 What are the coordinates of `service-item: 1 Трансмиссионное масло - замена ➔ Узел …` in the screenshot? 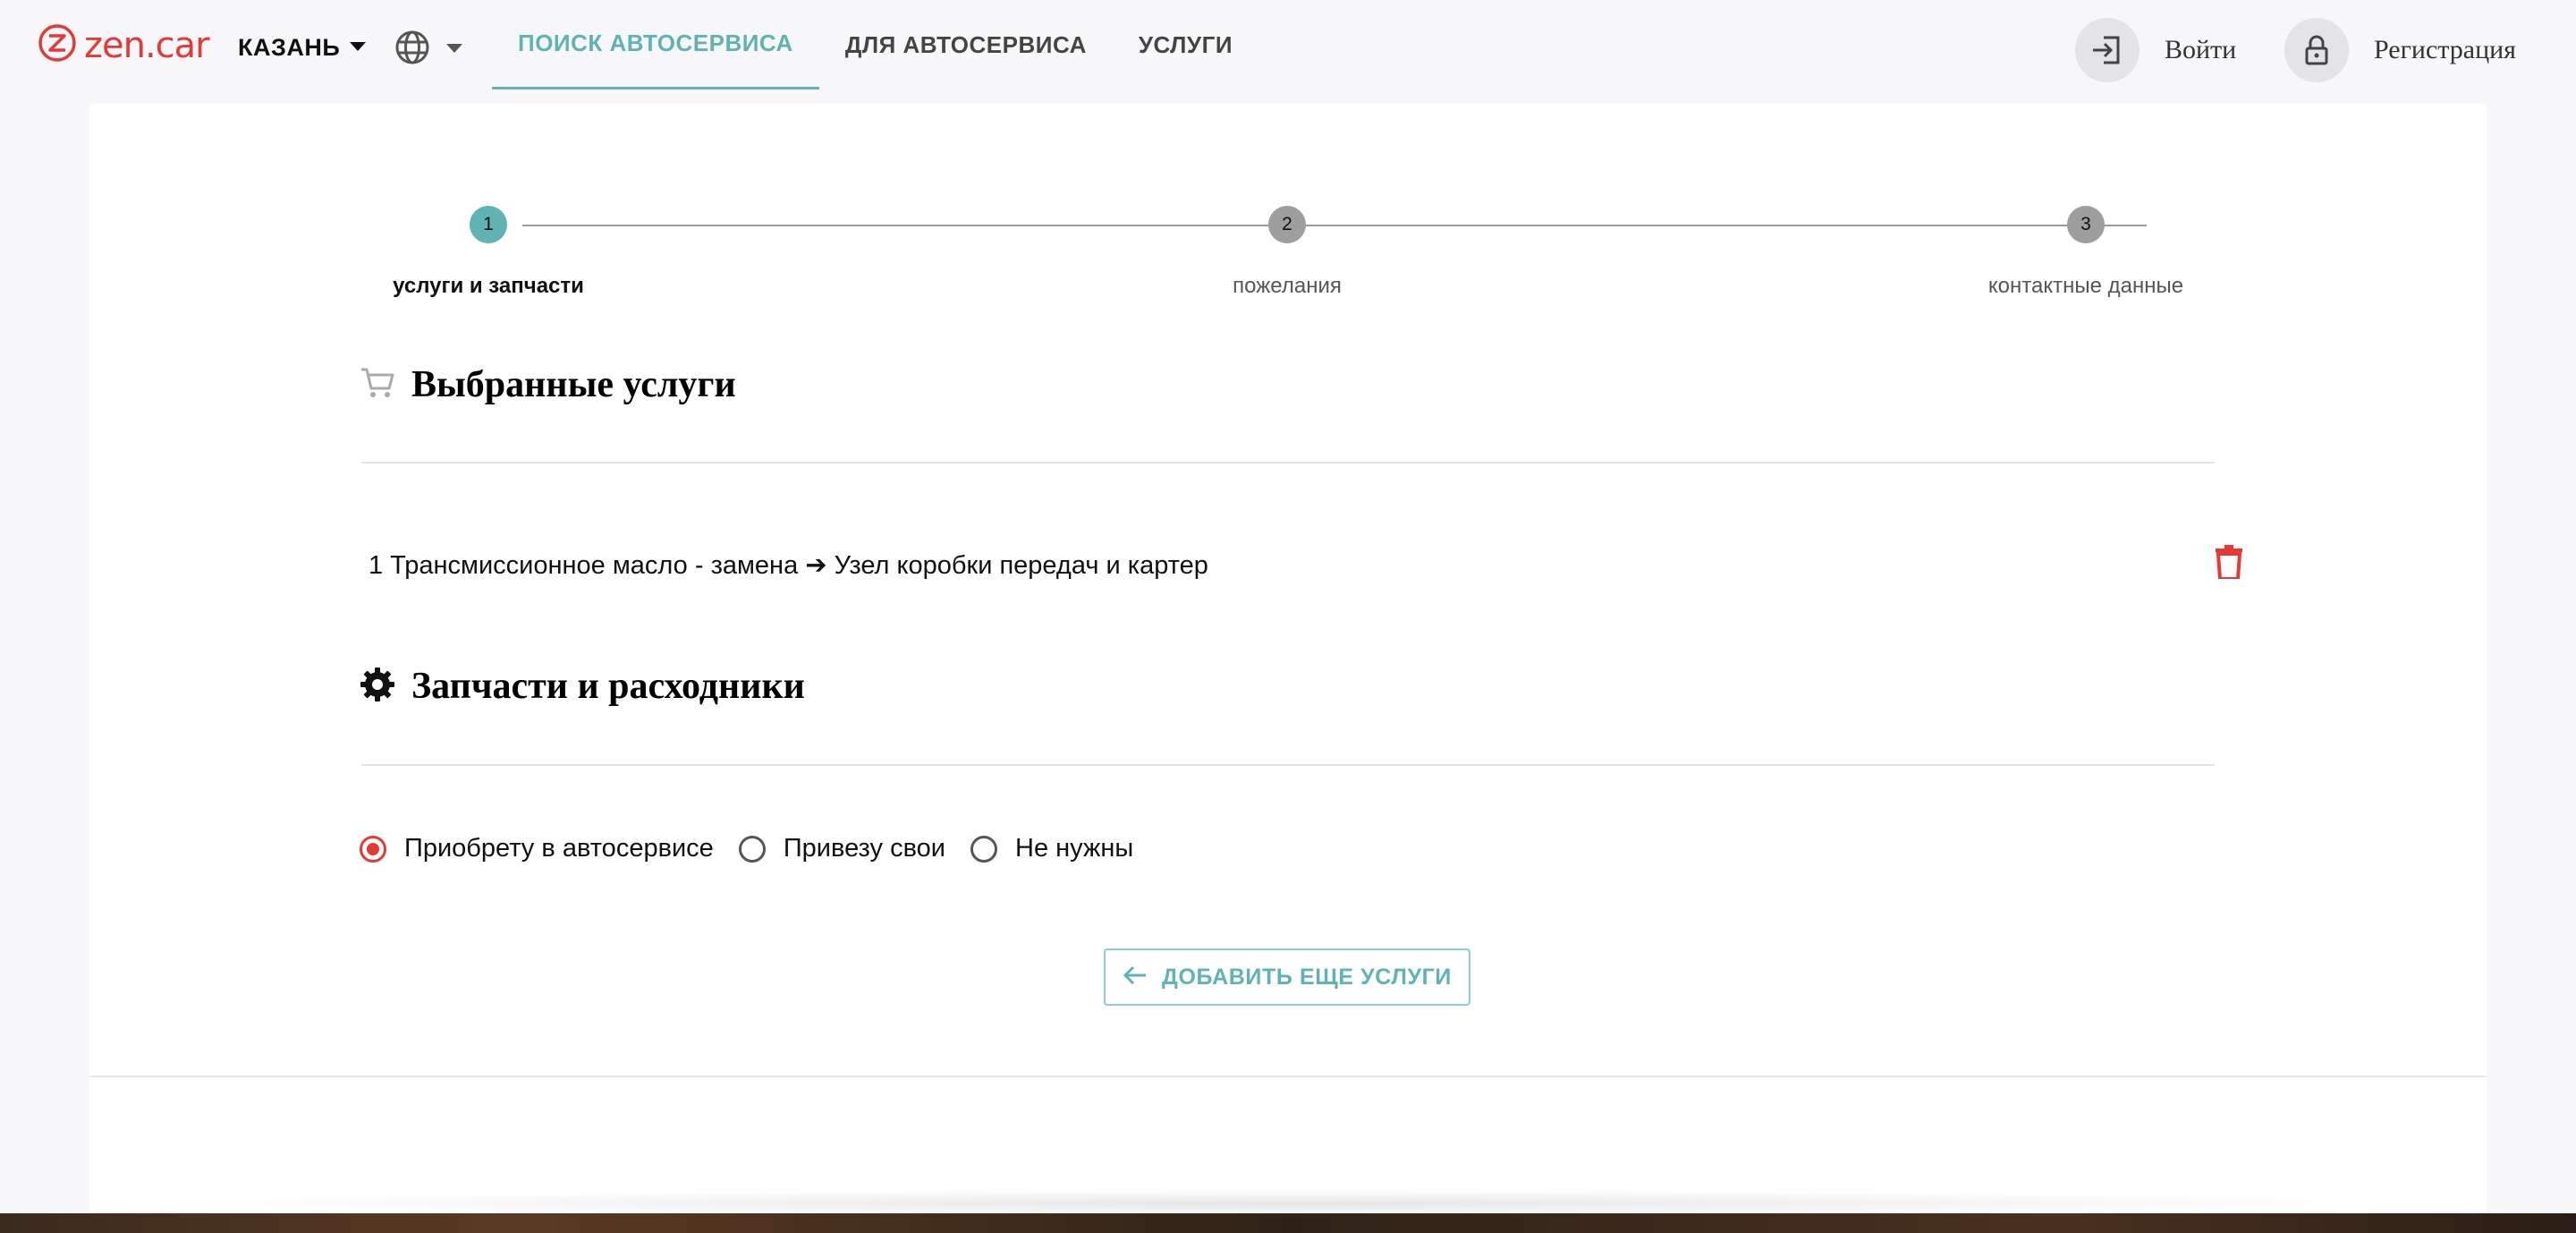 It's located at (1308, 564).